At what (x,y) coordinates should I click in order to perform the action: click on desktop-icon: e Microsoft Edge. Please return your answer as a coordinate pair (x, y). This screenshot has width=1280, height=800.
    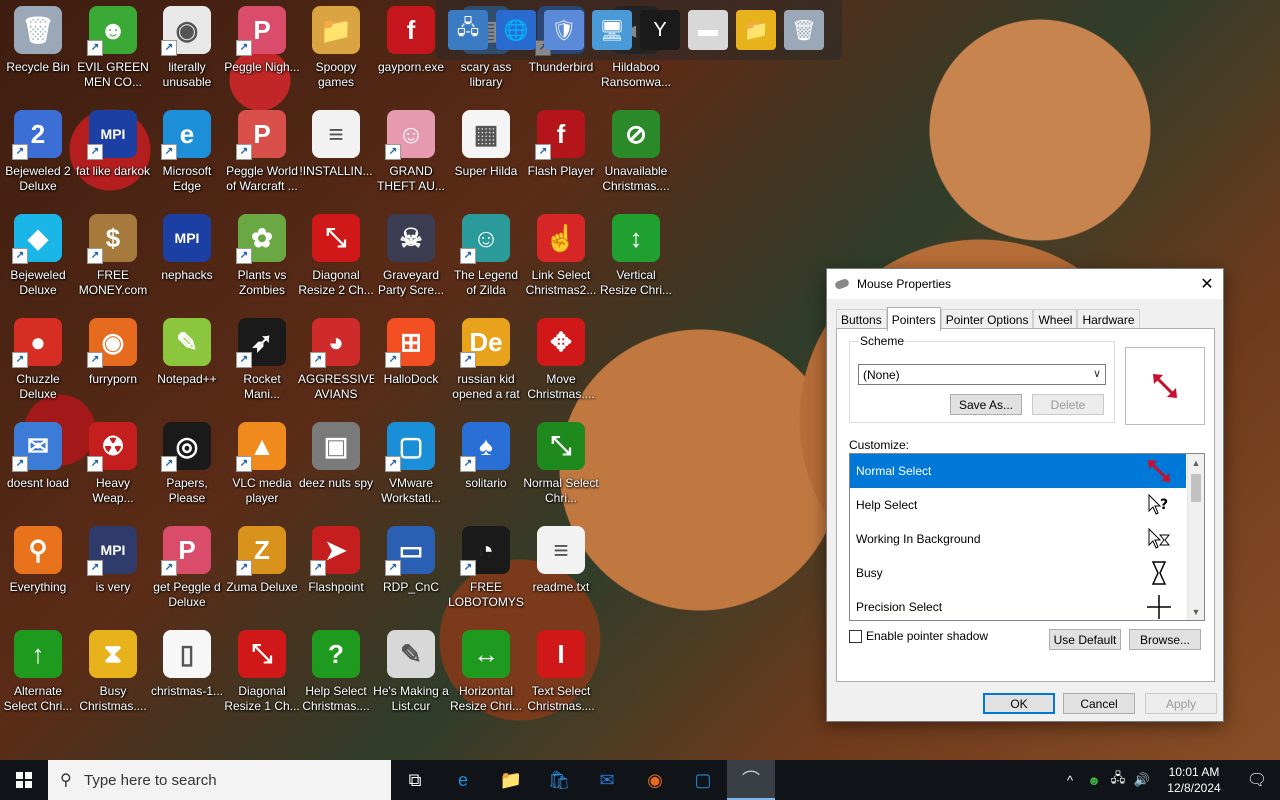
    Looking at the image, I should click on (187, 154).